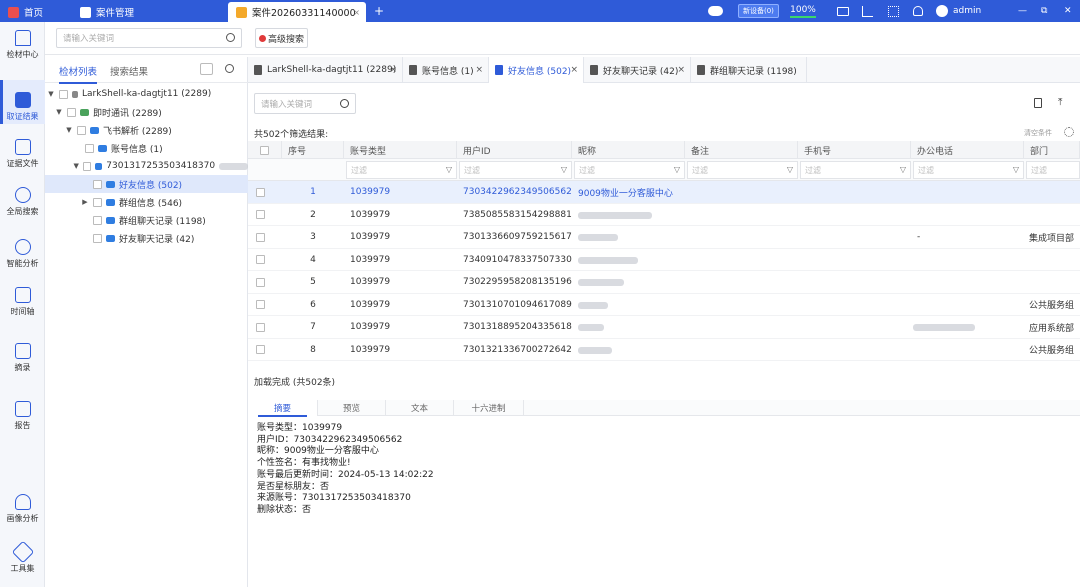  I want to click on table-row: 5 1039979 7302295958208135196, so click(664, 282).